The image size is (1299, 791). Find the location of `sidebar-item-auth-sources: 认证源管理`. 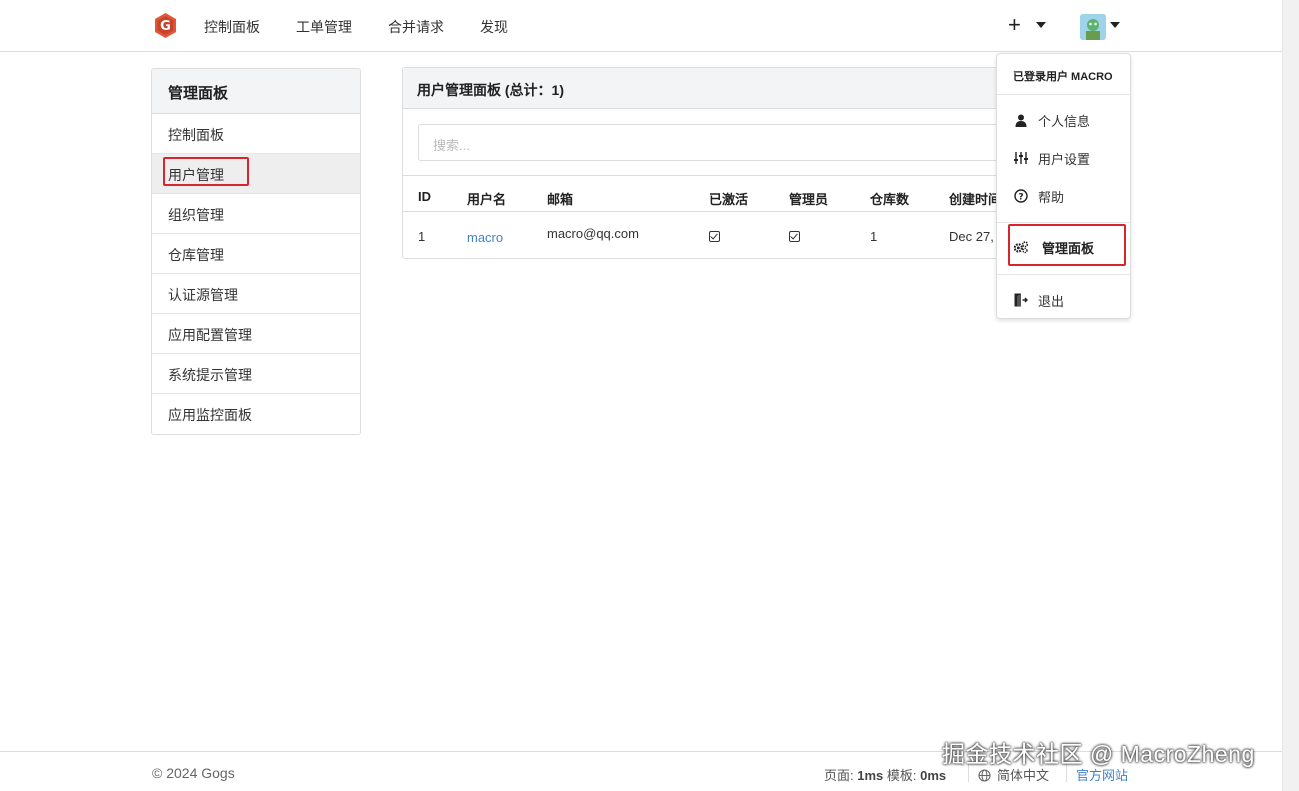

sidebar-item-auth-sources: 认证源管理 is located at coordinates (256, 294).